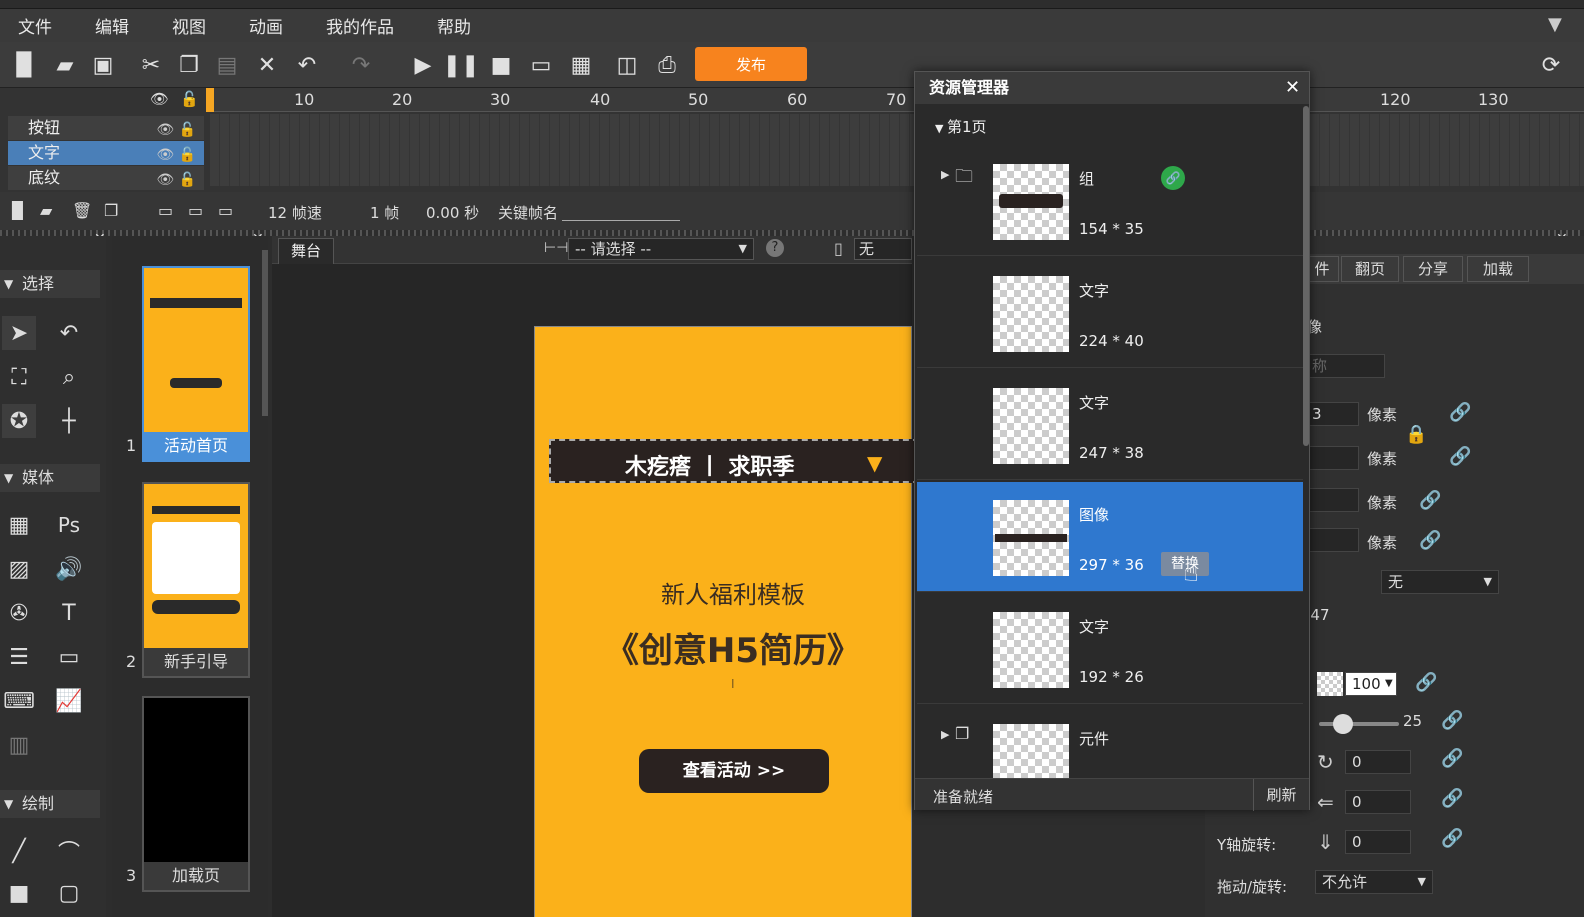 Image resolution: width=1584 pixels, height=917 pixels. What do you see at coordinates (265, 333) in the screenshot?
I see `page-scrollbar` at bounding box center [265, 333].